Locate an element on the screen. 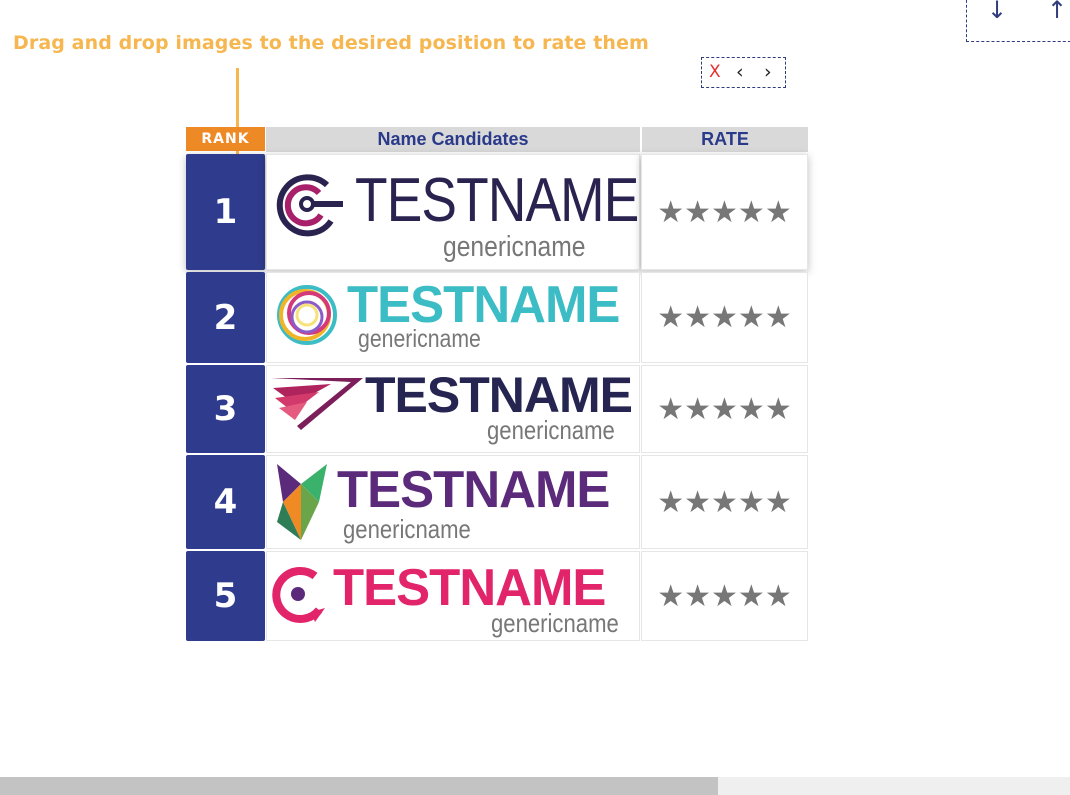 This screenshot has width=1070, height=795. concentric-g-icon is located at coordinates (309, 205).